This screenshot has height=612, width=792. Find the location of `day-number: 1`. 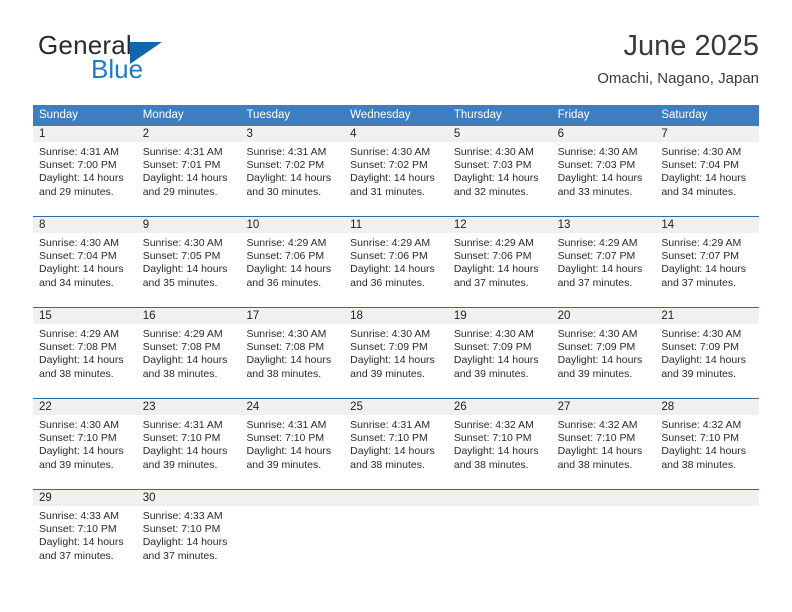

day-number: 1 is located at coordinates (85, 134).